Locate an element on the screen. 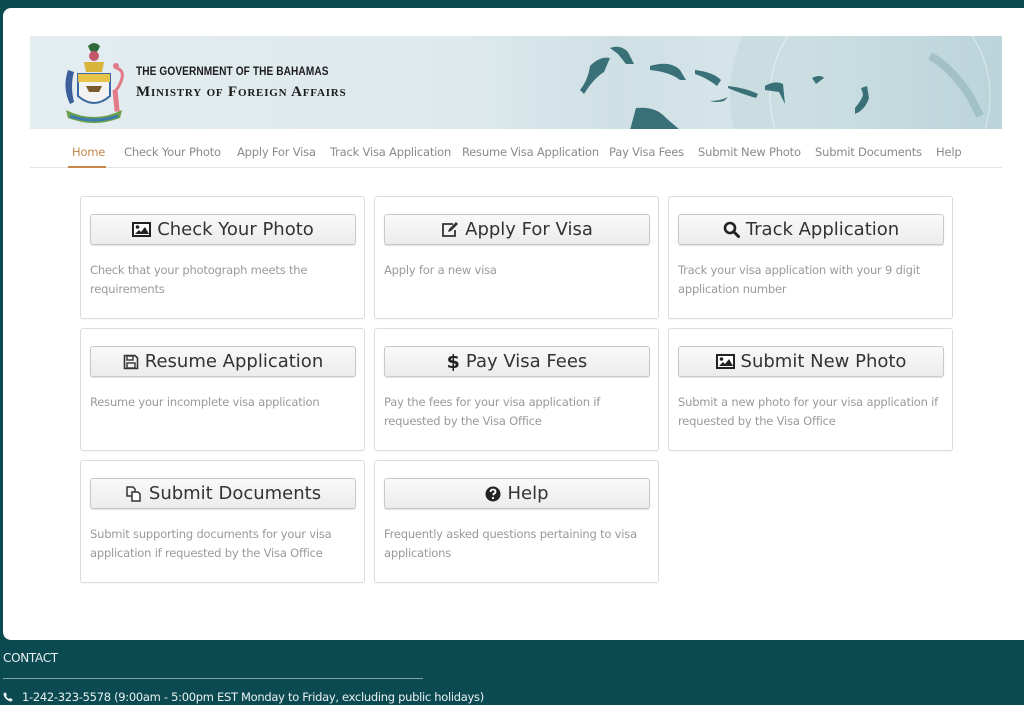 The height and width of the screenshot is (705, 1024). footer-contact-title: CONTACT is located at coordinates (30, 658).